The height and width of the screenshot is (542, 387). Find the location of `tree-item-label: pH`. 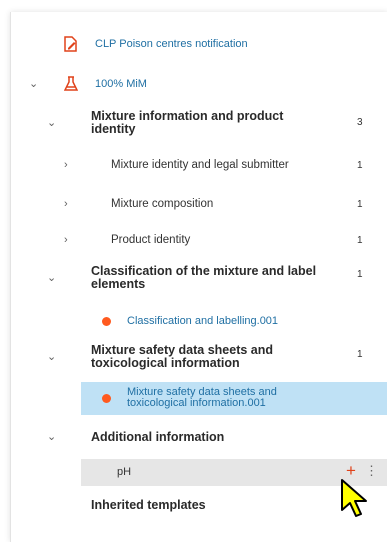

tree-item-label: pH is located at coordinates (124, 472).